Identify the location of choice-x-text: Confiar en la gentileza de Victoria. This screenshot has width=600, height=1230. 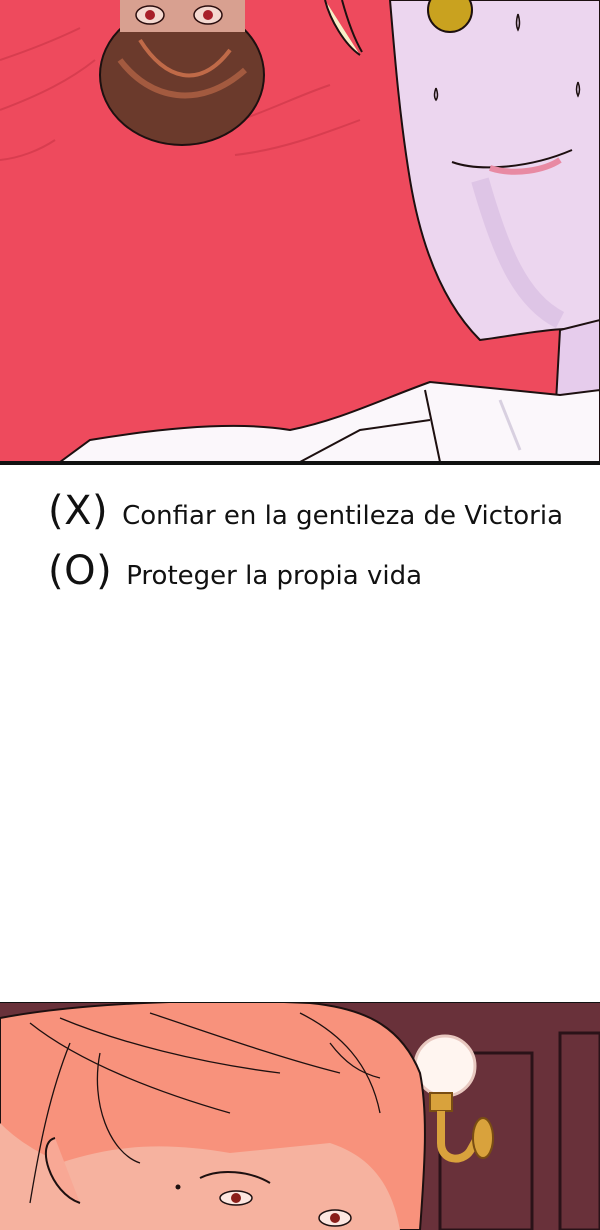
(342, 516).